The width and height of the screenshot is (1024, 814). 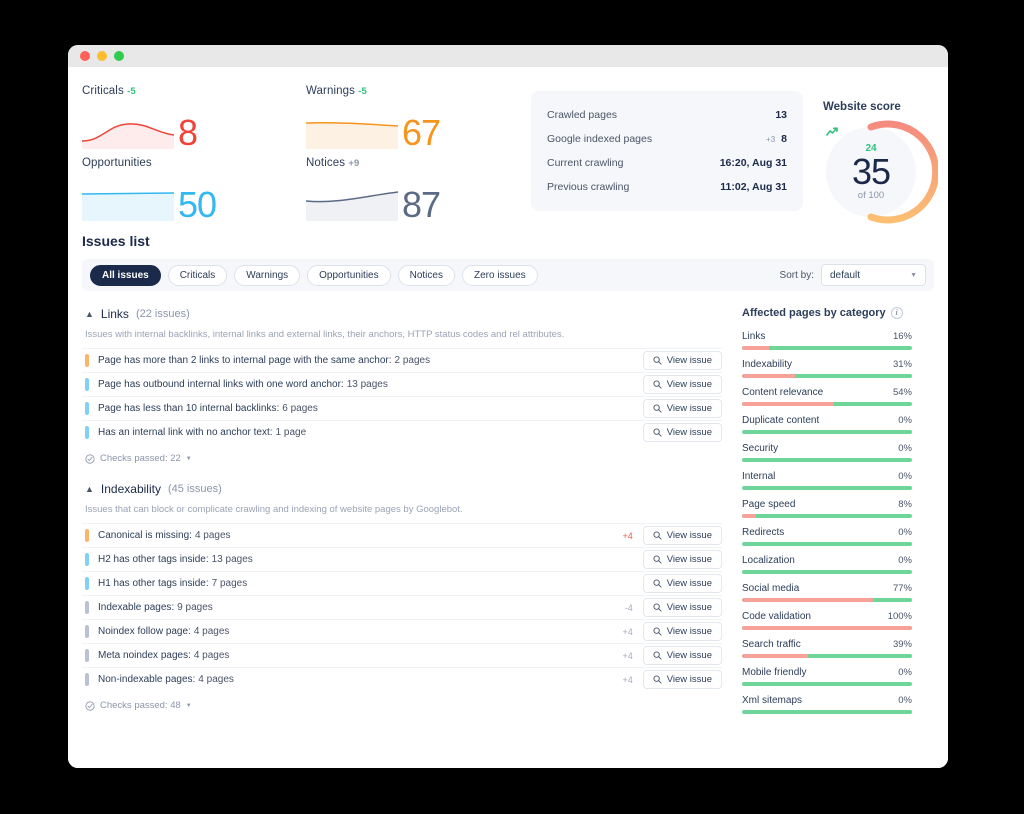 What do you see at coordinates (827, 676) in the screenshot?
I see `category-item: Mobile friendly 0%` at bounding box center [827, 676].